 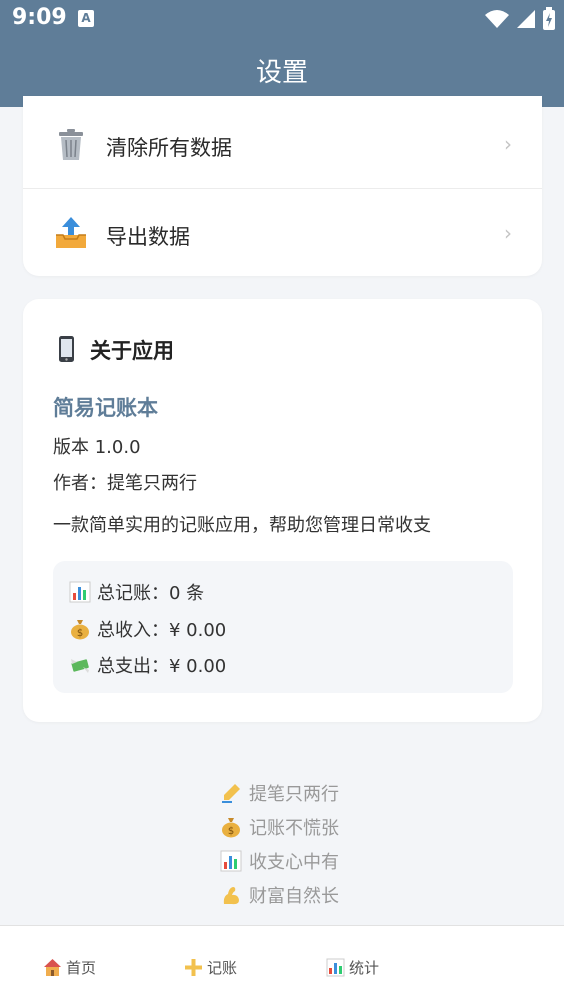 I want to click on page-title: 设置, so click(x=281, y=73).